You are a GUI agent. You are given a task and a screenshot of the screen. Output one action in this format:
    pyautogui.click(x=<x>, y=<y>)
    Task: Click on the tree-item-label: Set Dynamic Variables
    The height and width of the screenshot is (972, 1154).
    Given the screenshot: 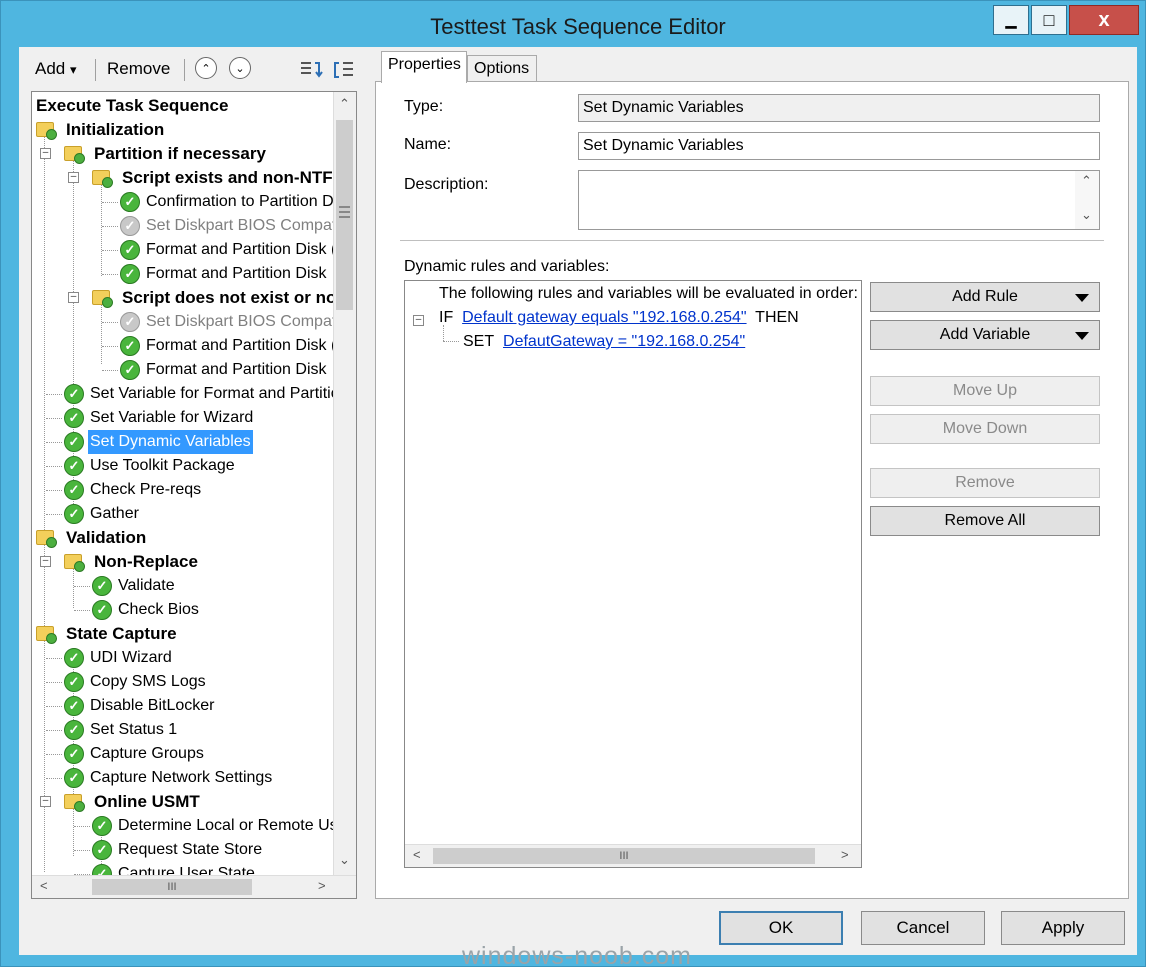 What is the action you would take?
    pyautogui.click(x=170, y=442)
    